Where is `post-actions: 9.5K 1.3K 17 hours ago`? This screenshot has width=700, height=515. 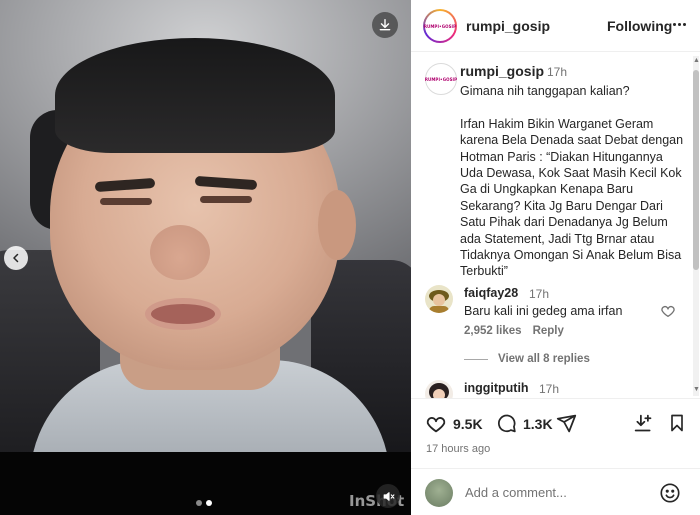 post-actions: 9.5K 1.3K 17 hours ago is located at coordinates (555, 433).